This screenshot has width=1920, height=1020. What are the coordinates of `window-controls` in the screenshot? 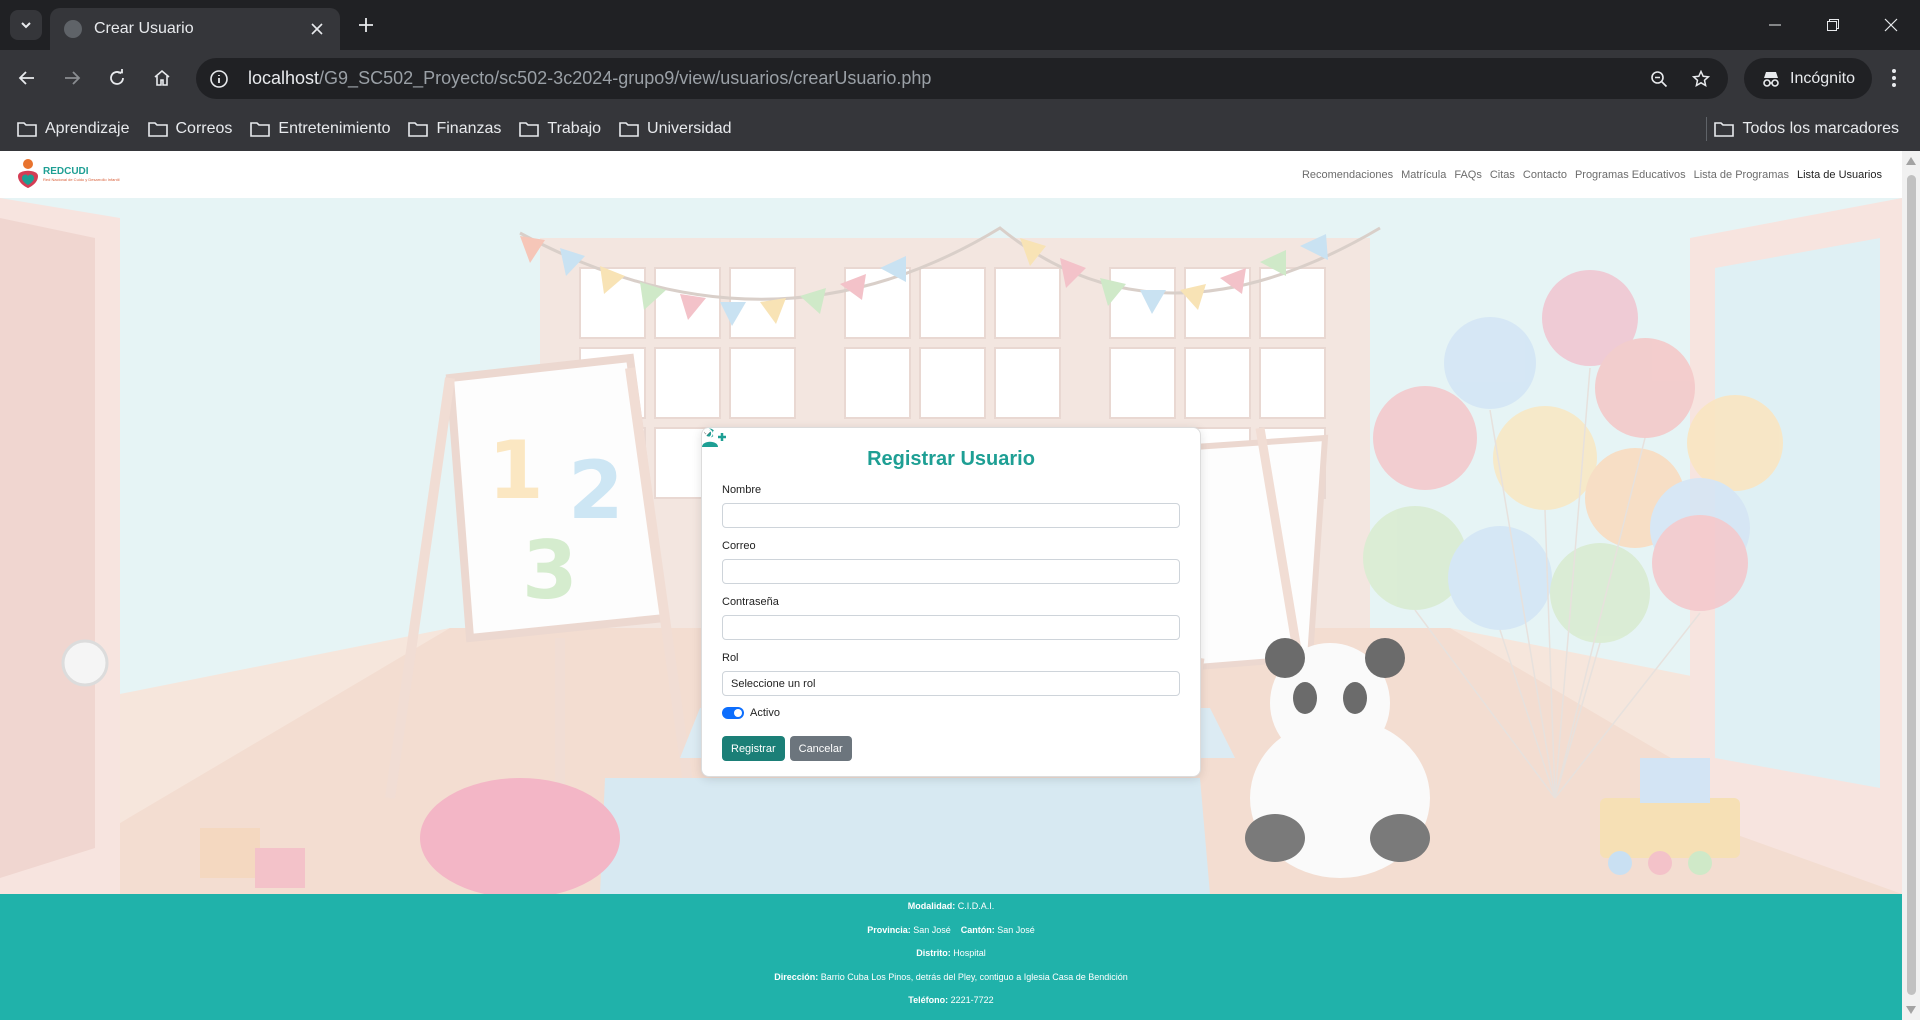 It's located at (1833, 25).